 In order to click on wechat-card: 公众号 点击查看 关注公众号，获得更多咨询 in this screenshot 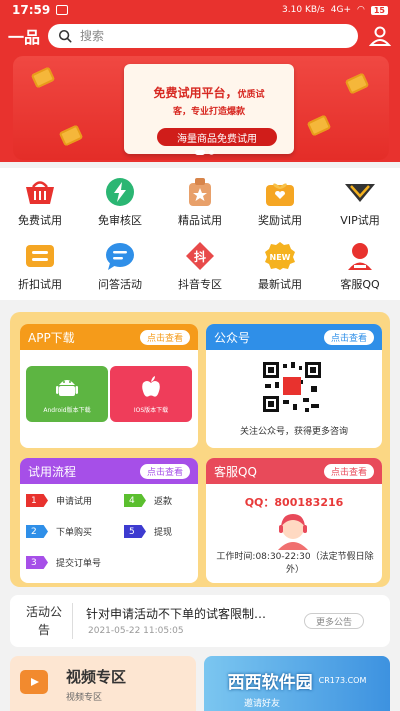, I will do `click(294, 386)`.